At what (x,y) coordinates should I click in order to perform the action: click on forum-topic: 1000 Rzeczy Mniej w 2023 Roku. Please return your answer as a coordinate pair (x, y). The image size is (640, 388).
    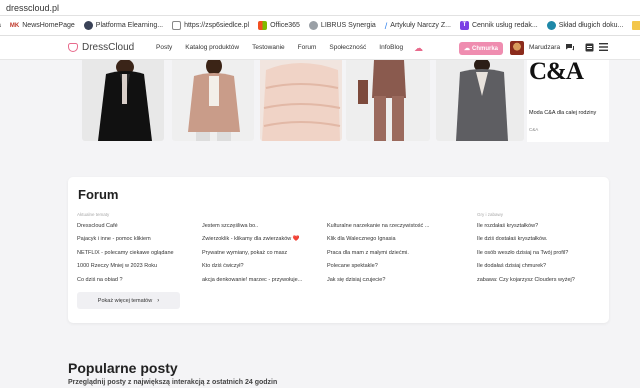
    Looking at the image, I should click on (125, 269).